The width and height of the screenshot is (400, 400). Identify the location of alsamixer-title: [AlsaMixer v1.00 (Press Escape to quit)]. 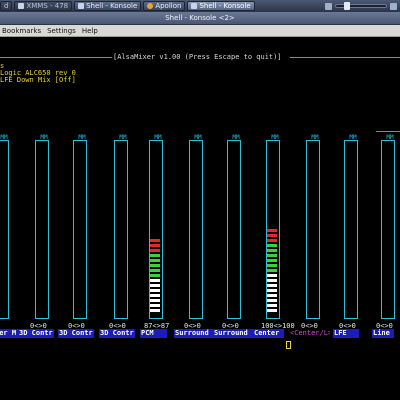
(197, 57).